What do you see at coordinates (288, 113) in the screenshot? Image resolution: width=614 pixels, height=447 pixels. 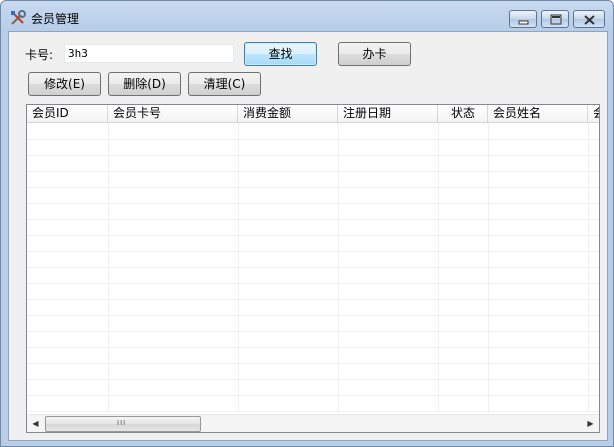 I see `column-header-amount: 消费金额` at bounding box center [288, 113].